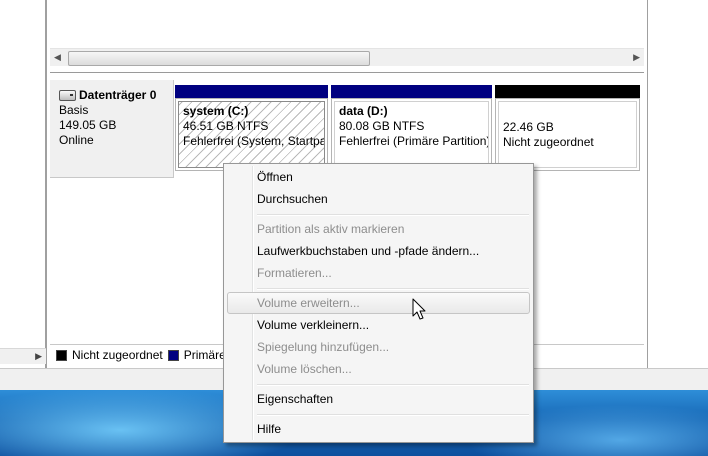  Describe the element at coordinates (88, 125) in the screenshot. I see `disk-size: 149.05 GB` at that location.